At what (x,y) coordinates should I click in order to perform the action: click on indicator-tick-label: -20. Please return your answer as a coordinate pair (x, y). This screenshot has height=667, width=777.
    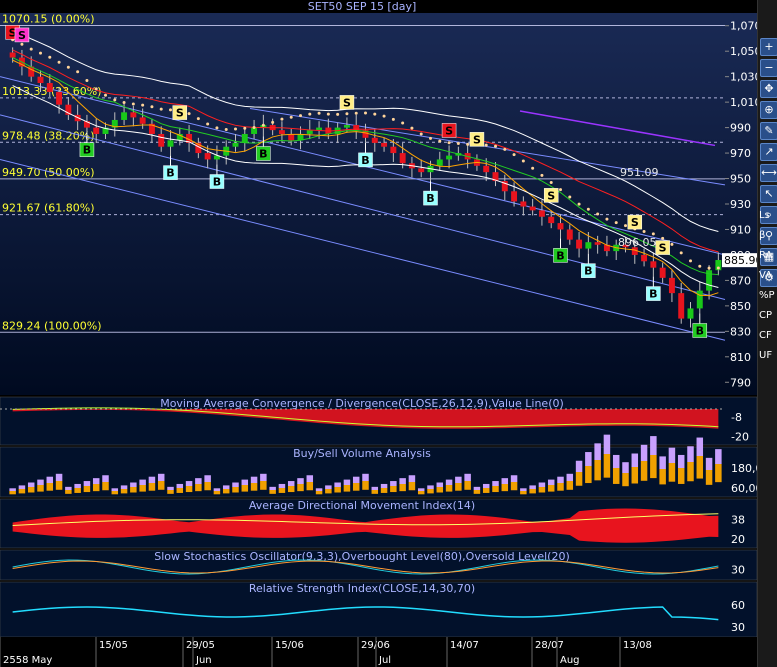
    Looking at the image, I should click on (740, 436).